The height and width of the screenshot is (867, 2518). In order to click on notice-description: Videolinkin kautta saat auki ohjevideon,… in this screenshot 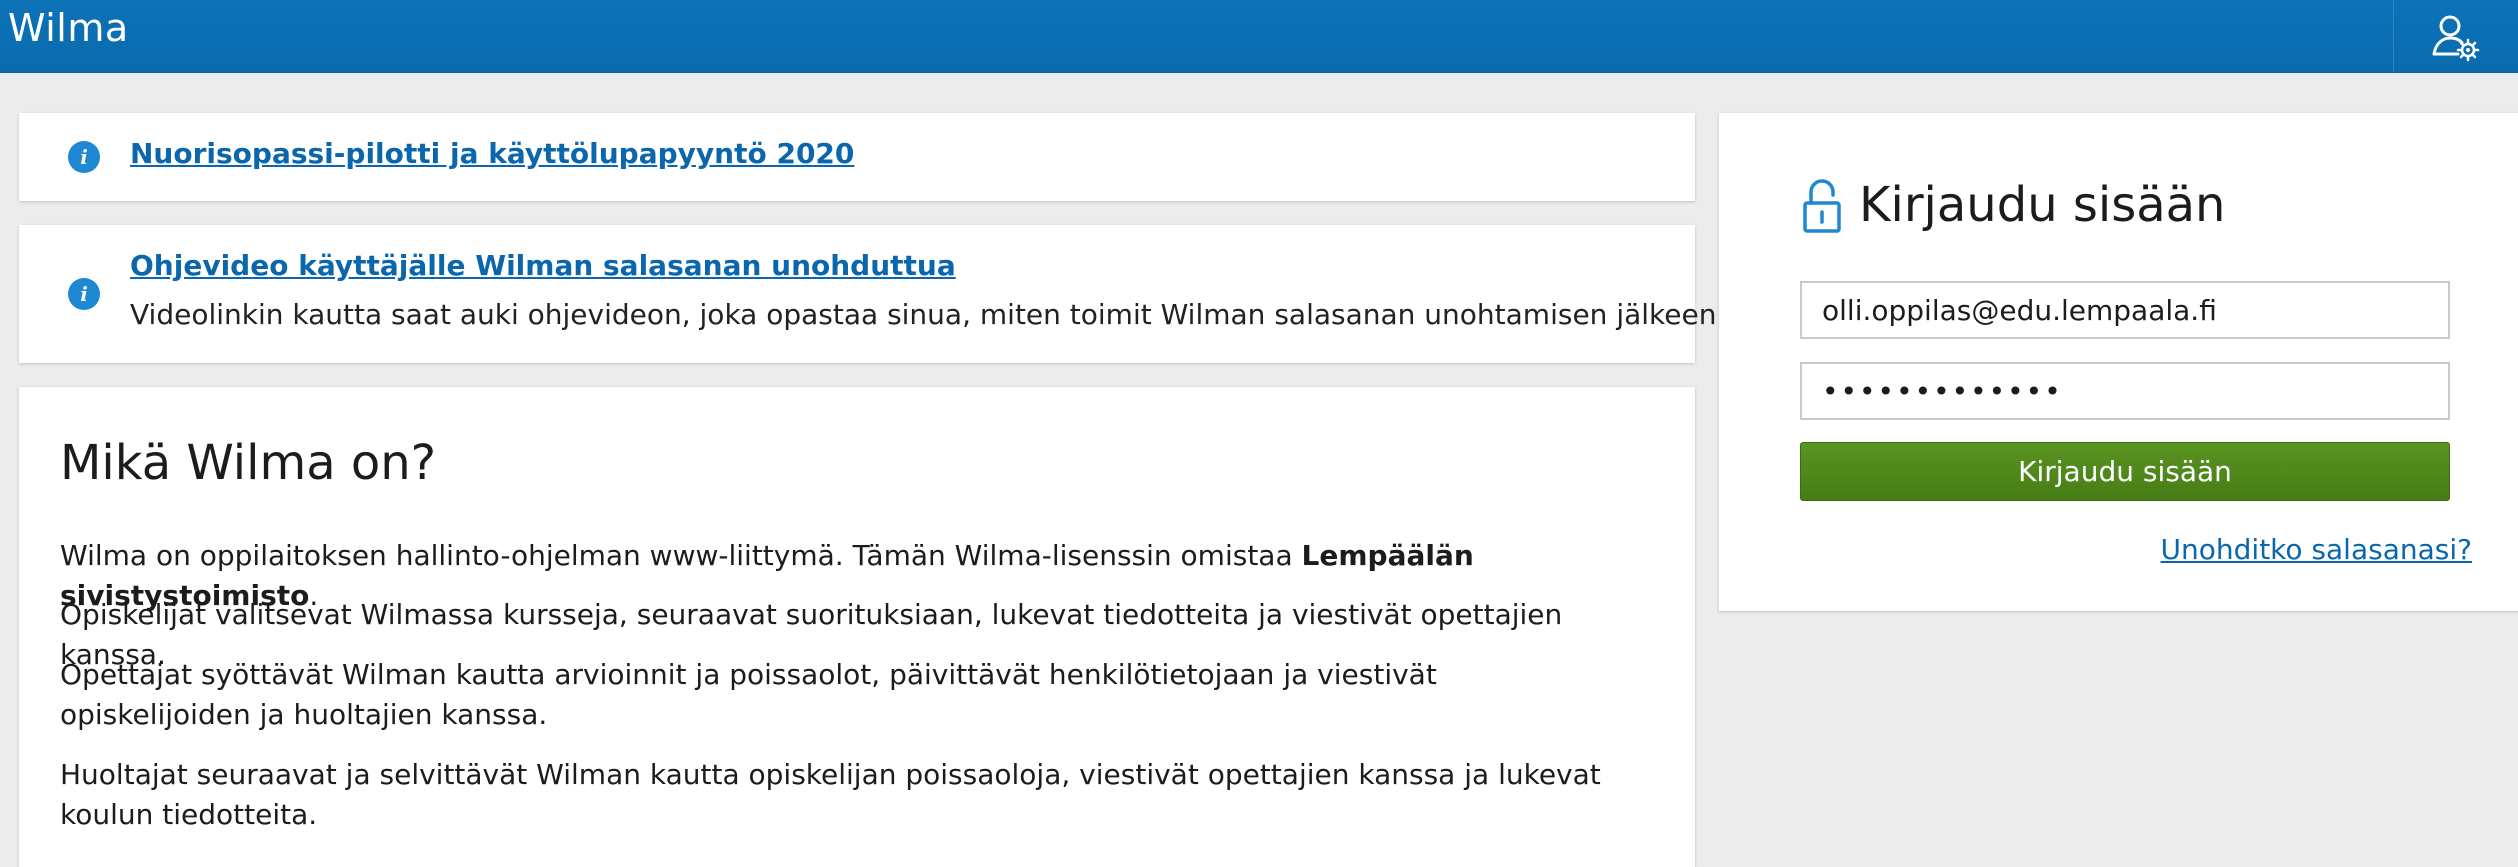, I will do `click(928, 314)`.